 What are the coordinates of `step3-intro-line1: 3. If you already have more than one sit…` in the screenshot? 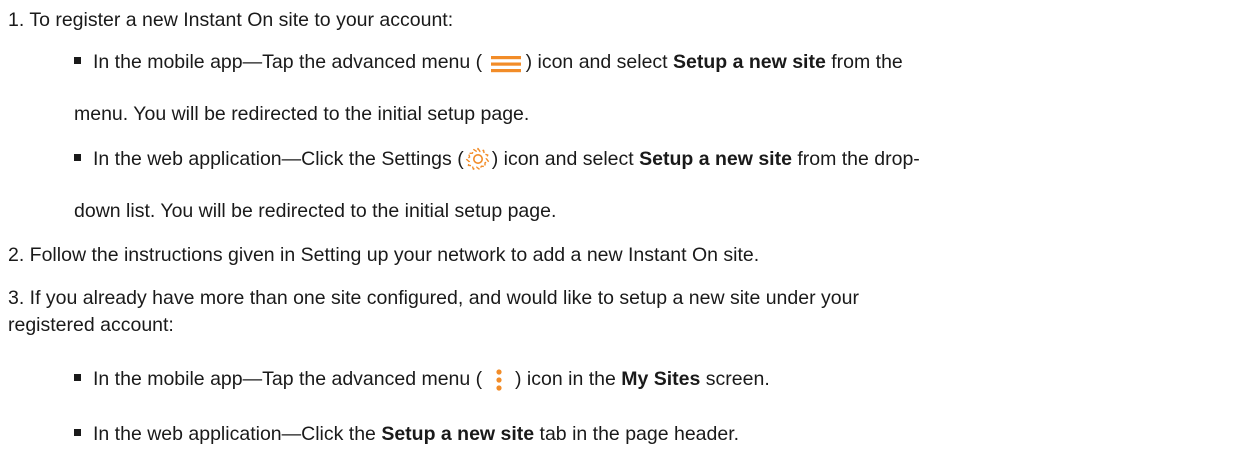 It's located at (433, 298).